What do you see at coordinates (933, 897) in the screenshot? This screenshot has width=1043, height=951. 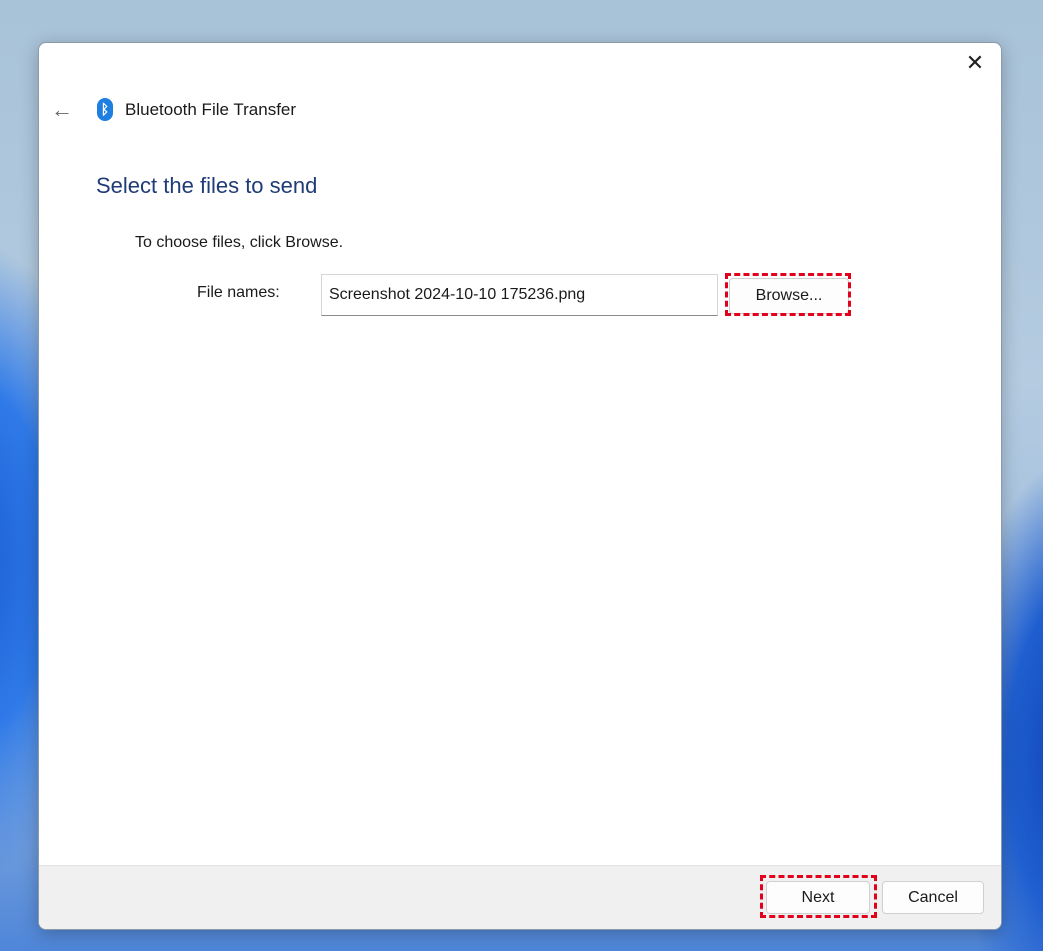 I see `cancel-button: Cancel` at bounding box center [933, 897].